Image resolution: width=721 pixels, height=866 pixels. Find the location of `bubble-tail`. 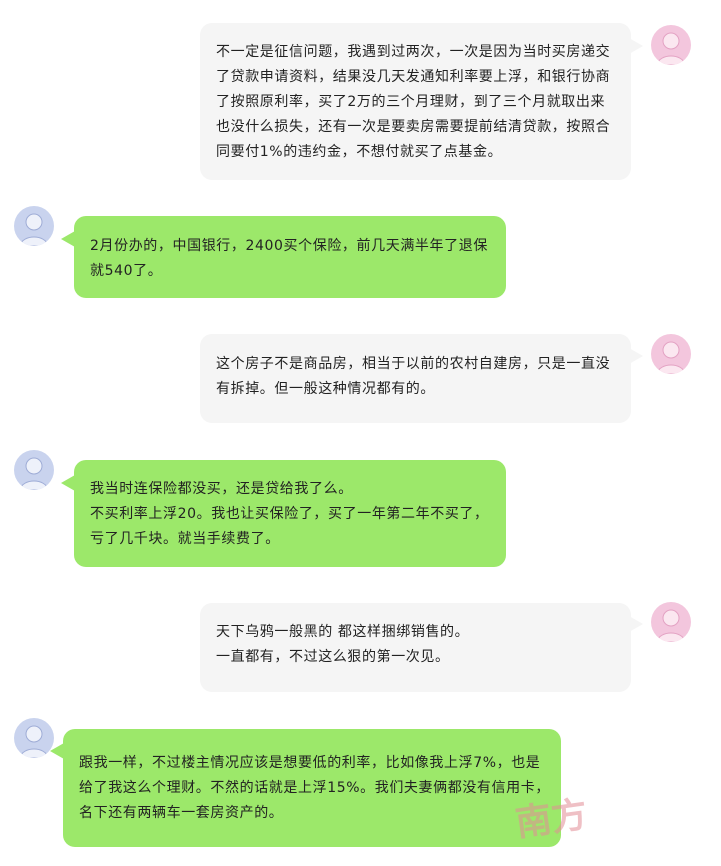

bubble-tail is located at coordinates (57, 751).